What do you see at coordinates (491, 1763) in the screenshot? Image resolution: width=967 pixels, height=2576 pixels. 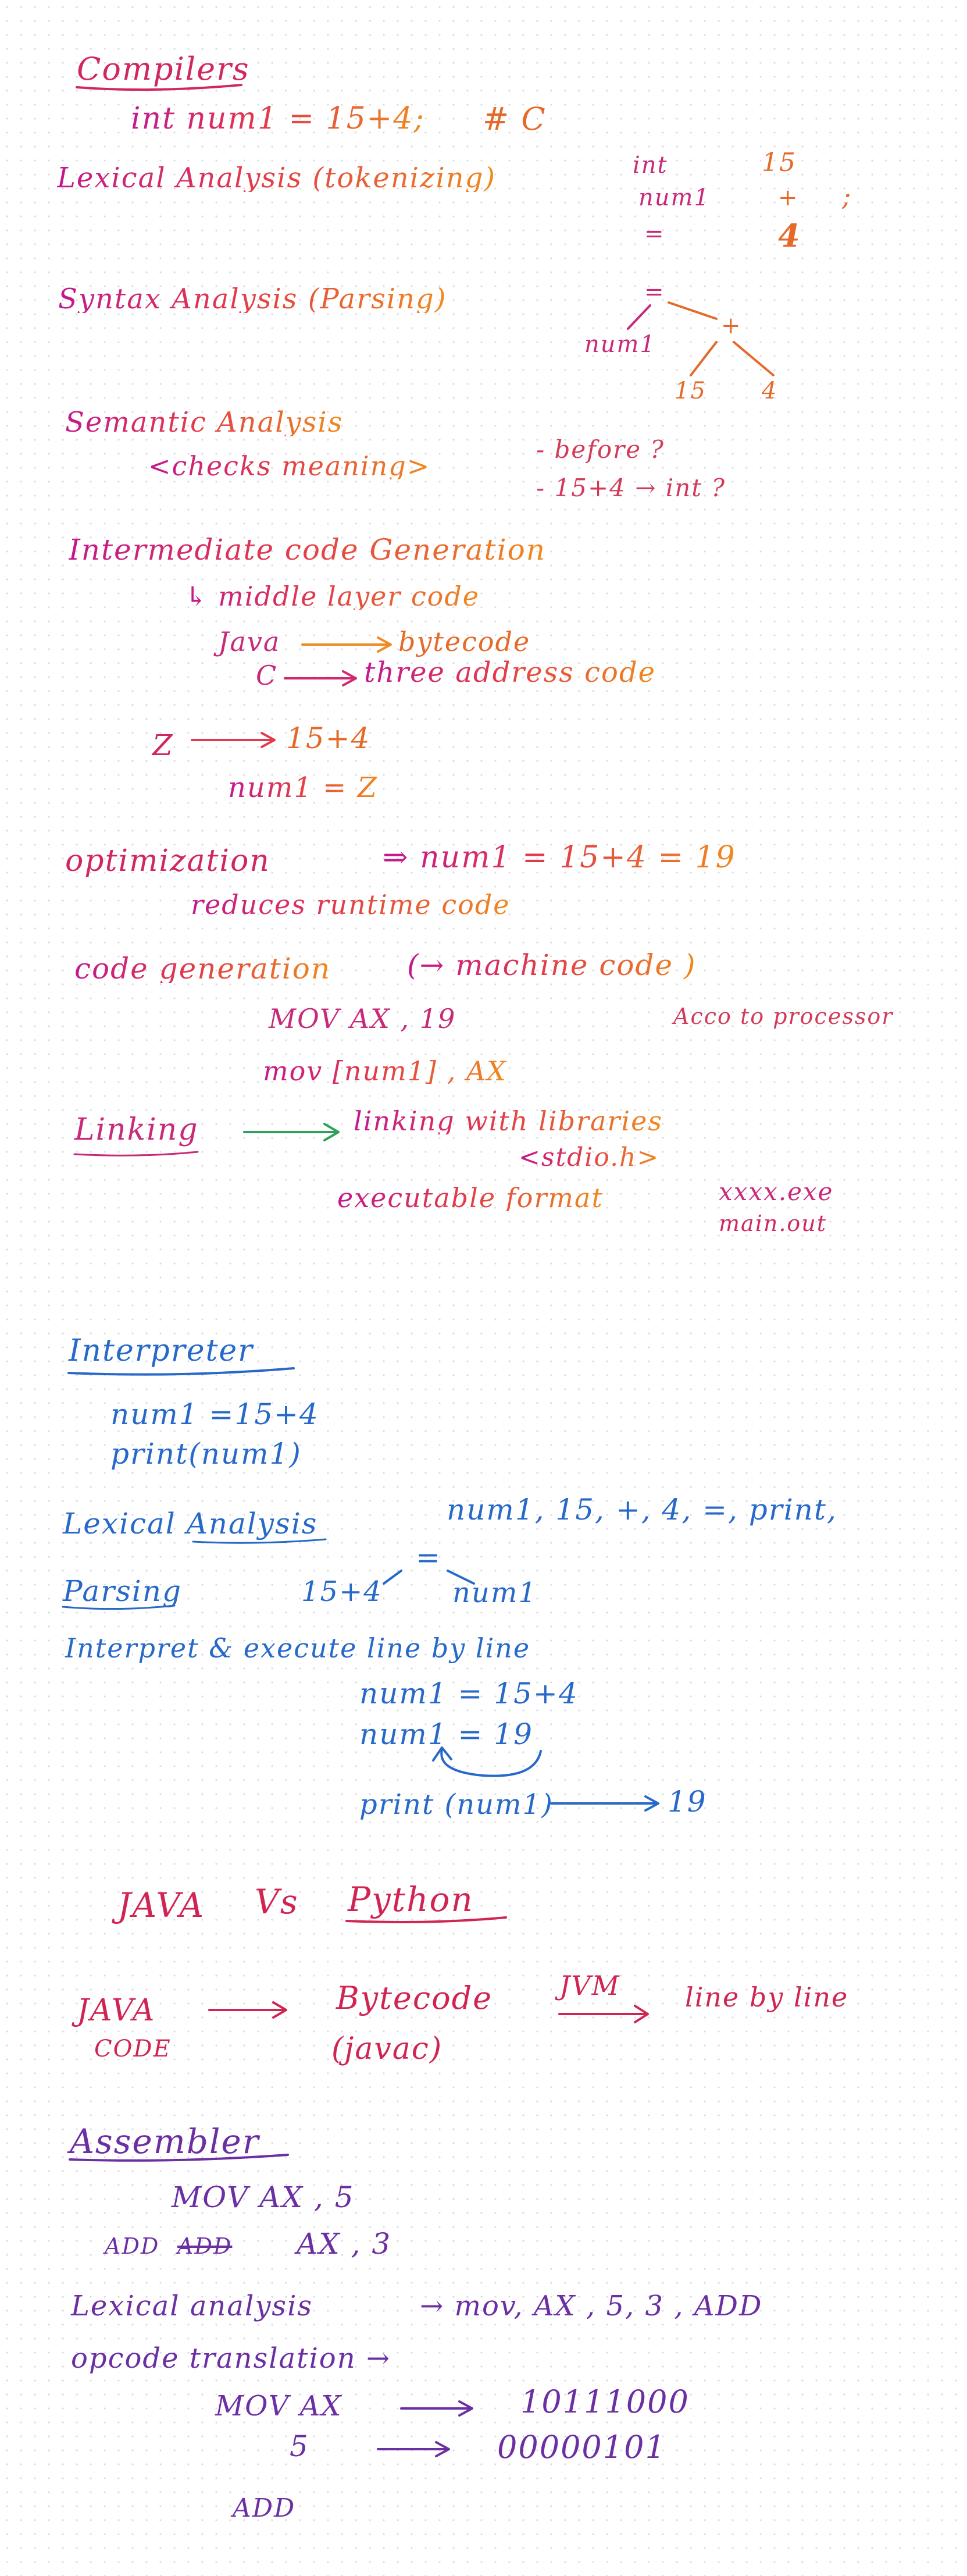 I see `loop-arrow` at bounding box center [491, 1763].